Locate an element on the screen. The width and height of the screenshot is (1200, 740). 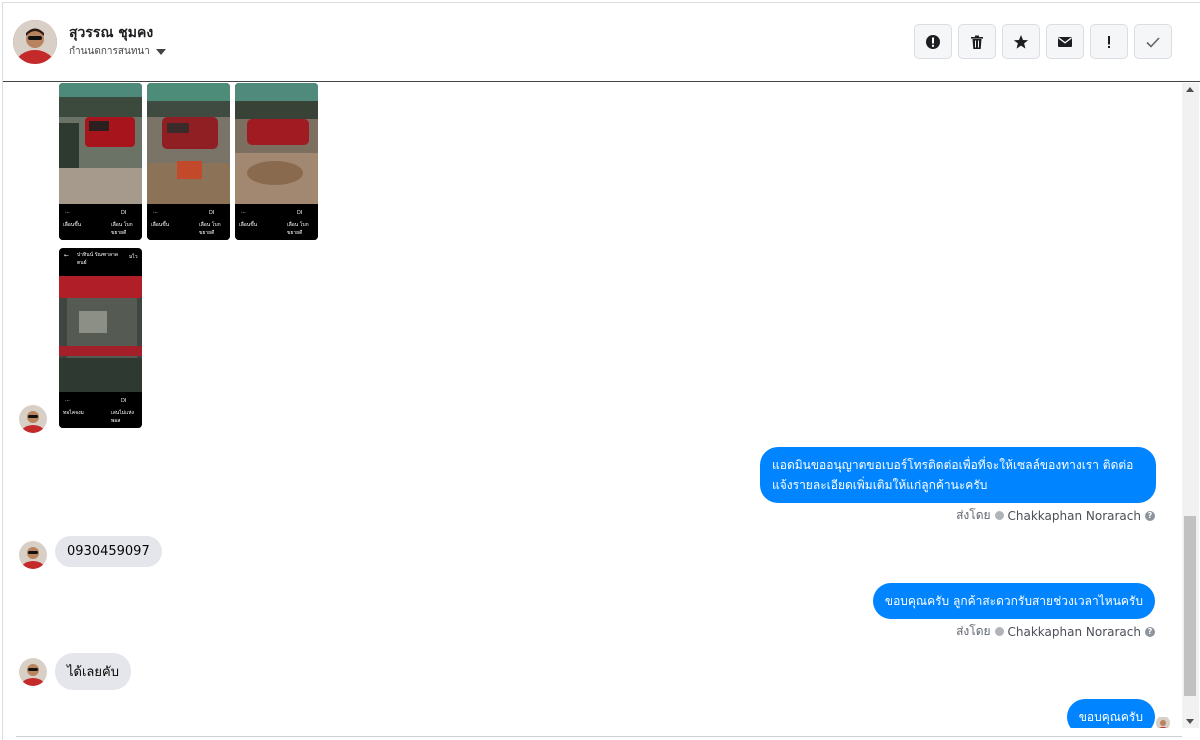
mark-done-button is located at coordinates (1153, 41).